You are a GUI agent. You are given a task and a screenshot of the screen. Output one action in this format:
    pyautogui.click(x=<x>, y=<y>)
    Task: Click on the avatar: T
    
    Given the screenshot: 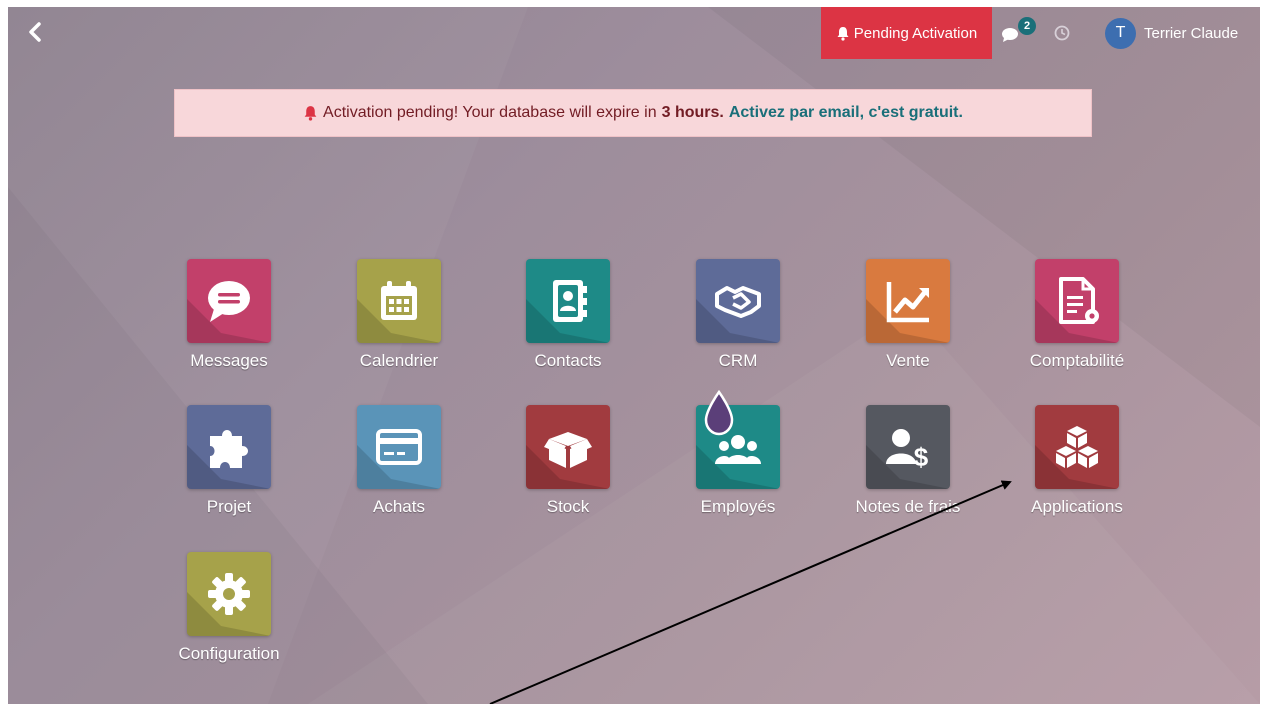 What is the action you would take?
    pyautogui.click(x=1120, y=33)
    